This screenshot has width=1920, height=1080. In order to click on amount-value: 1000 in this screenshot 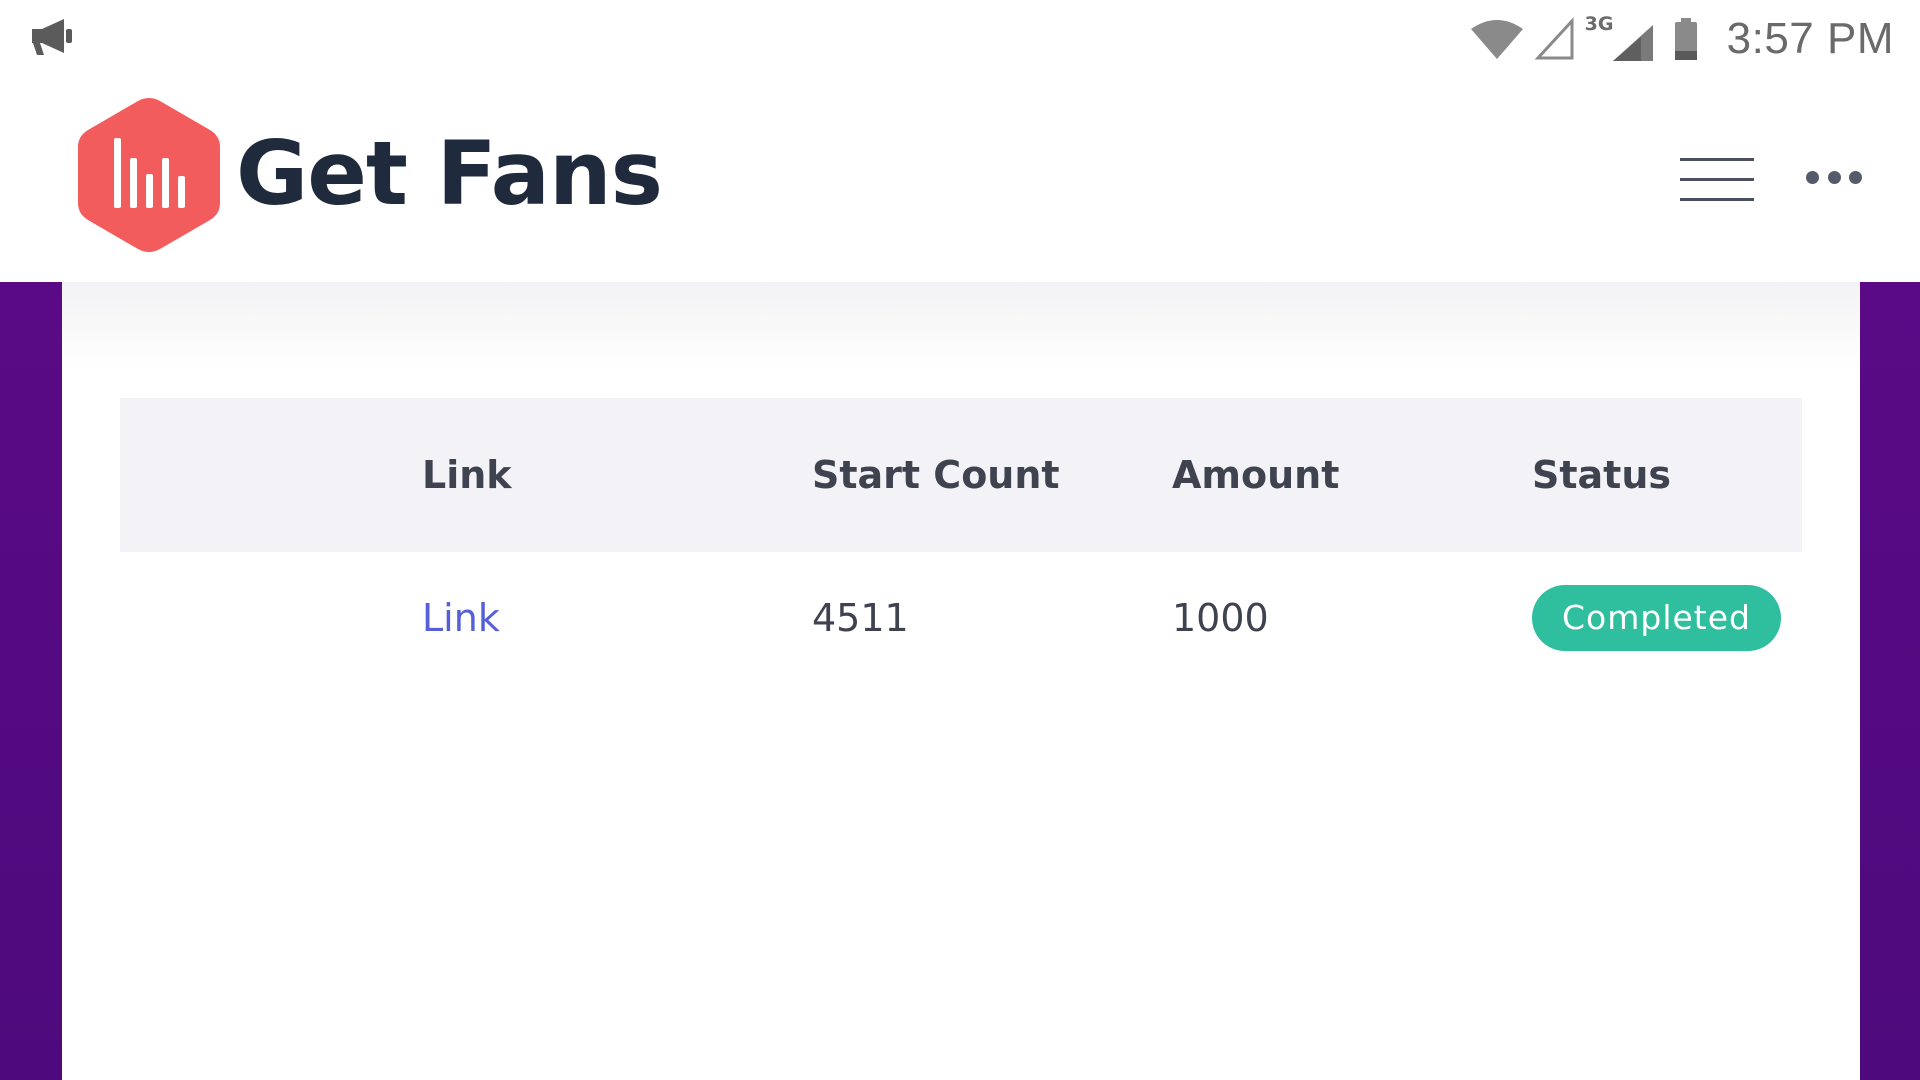, I will do `click(1220, 618)`.